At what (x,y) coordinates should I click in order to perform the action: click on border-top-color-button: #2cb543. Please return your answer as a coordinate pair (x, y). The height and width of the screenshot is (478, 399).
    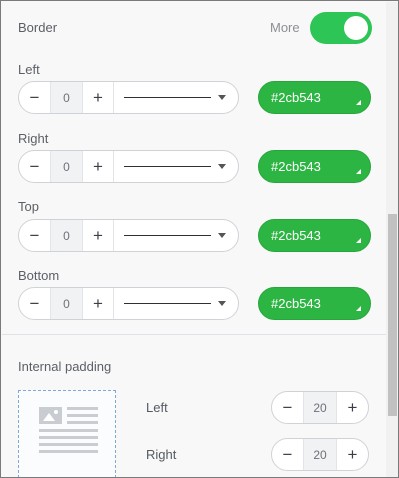
    Looking at the image, I should click on (314, 235).